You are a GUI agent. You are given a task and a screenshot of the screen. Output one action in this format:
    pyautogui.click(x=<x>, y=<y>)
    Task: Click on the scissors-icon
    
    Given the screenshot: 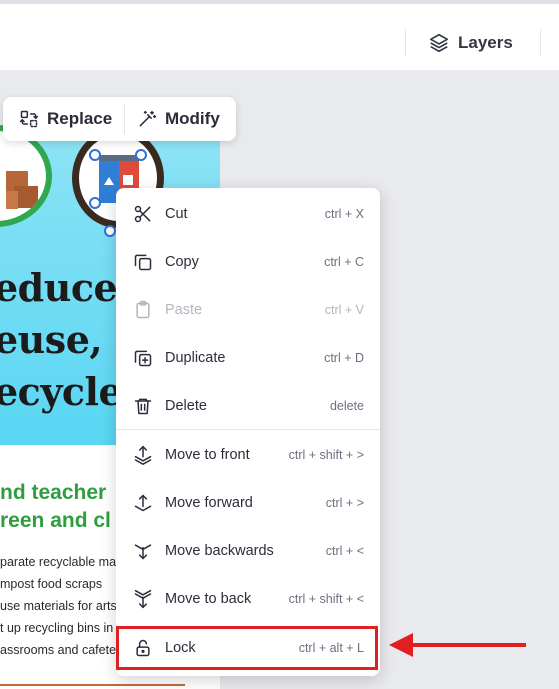 What is the action you would take?
    pyautogui.click(x=142, y=214)
    